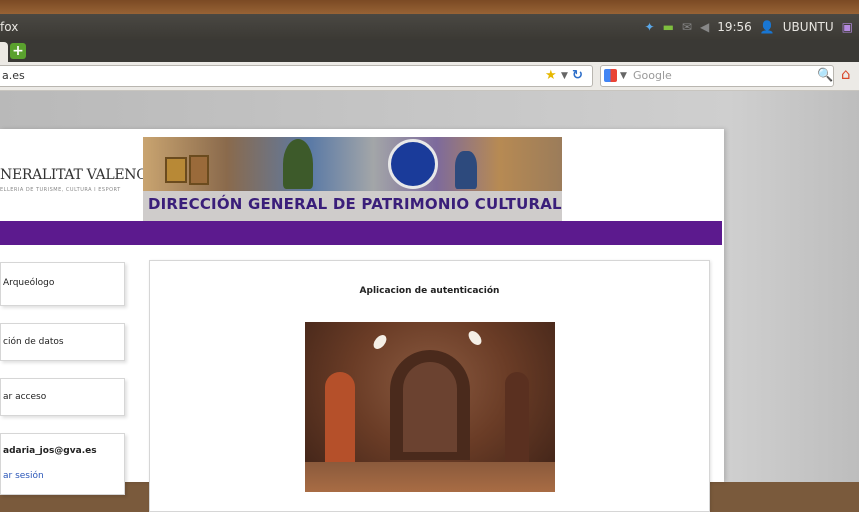  What do you see at coordinates (33, 342) in the screenshot?
I see `sidebar-item-label: ción de datos` at bounding box center [33, 342].